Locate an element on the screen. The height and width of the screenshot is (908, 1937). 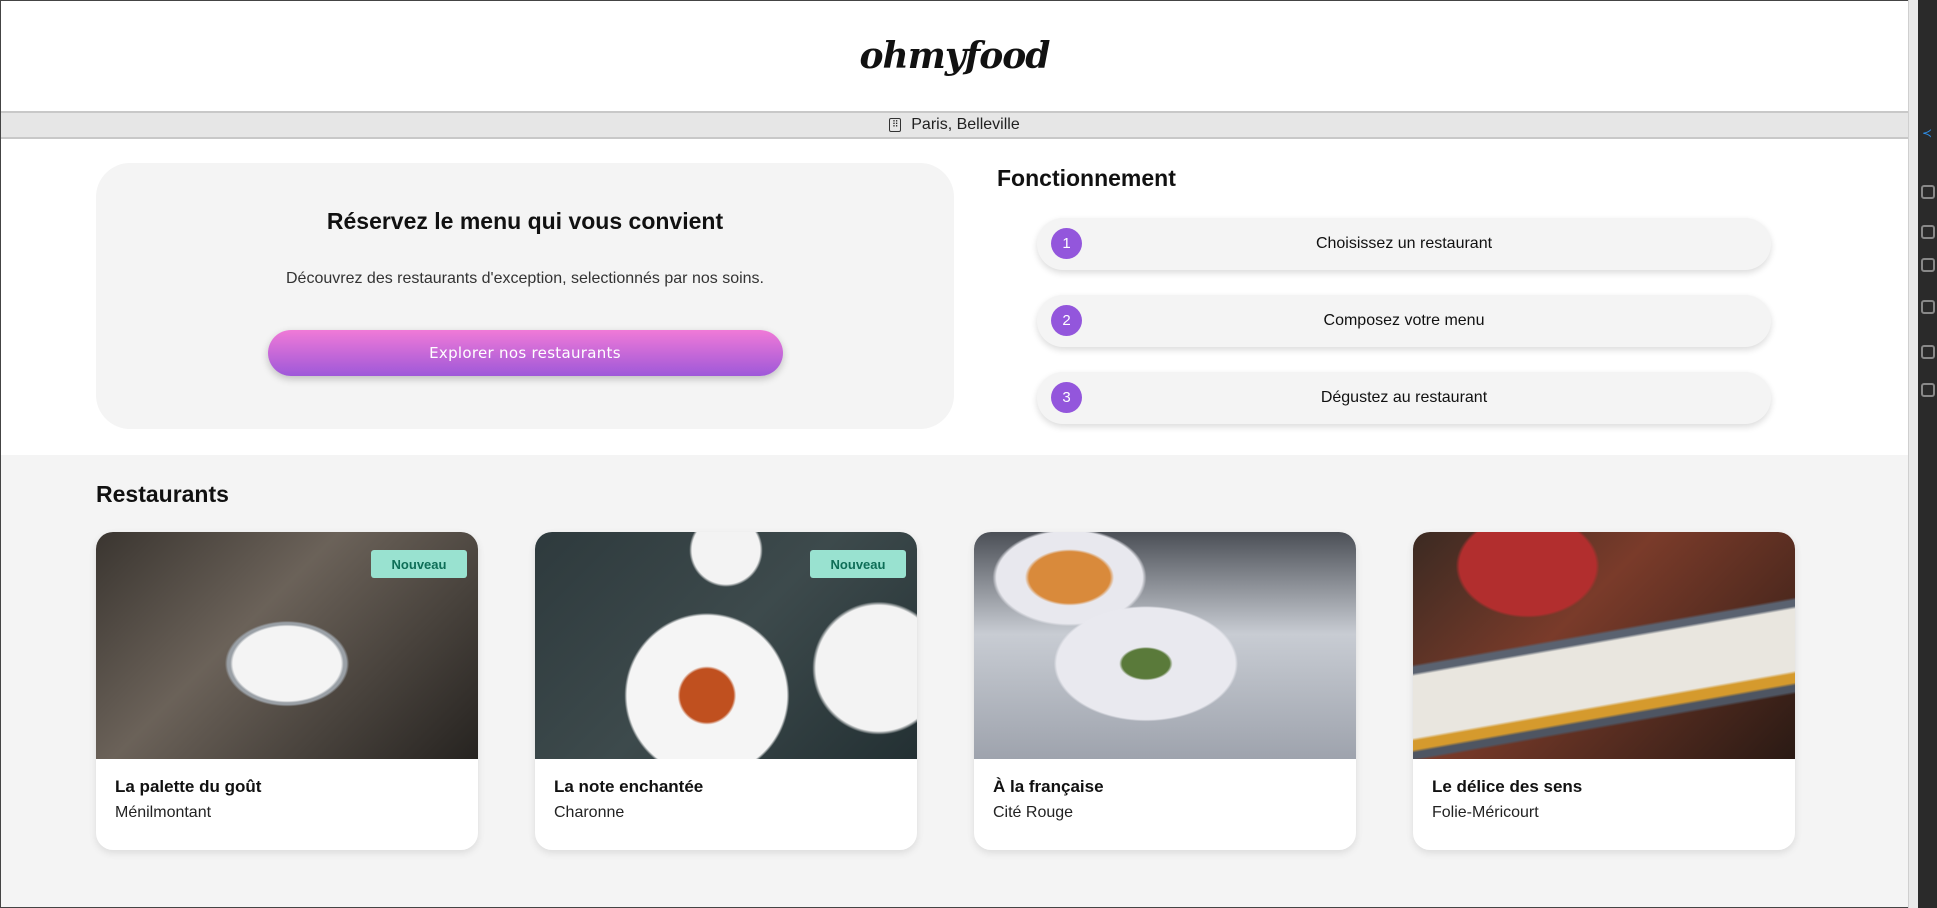
step-1: 1 Choisissez un restaurant is located at coordinates (1404, 244).